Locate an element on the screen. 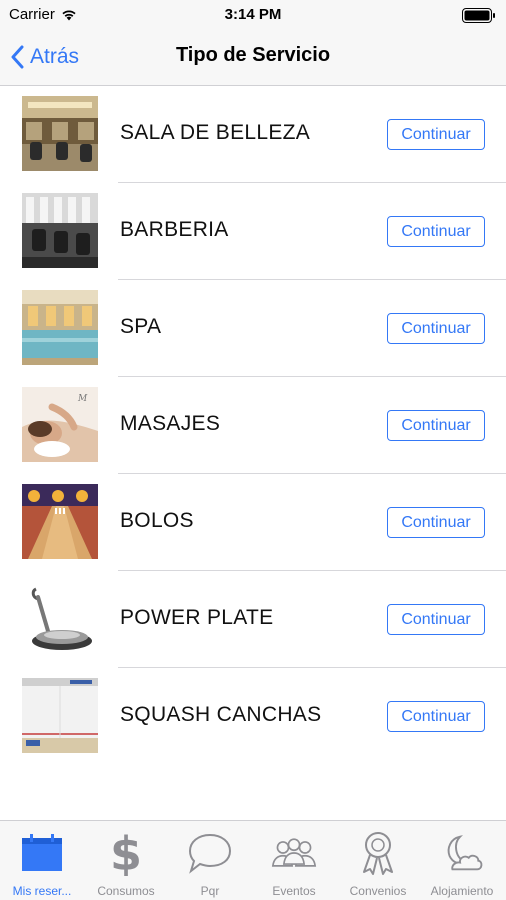 This screenshot has width=506, height=900. dollar-icon: $ is located at coordinates (126, 853).